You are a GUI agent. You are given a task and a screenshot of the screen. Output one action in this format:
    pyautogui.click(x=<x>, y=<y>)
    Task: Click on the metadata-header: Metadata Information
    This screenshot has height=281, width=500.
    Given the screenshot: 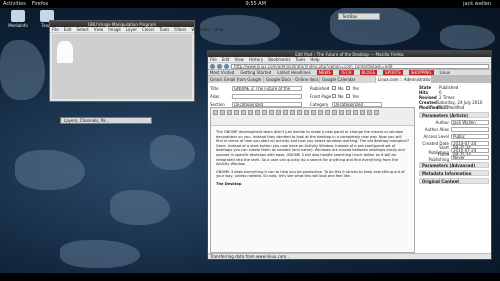 What is the action you would take?
    pyautogui.click(x=454, y=173)
    